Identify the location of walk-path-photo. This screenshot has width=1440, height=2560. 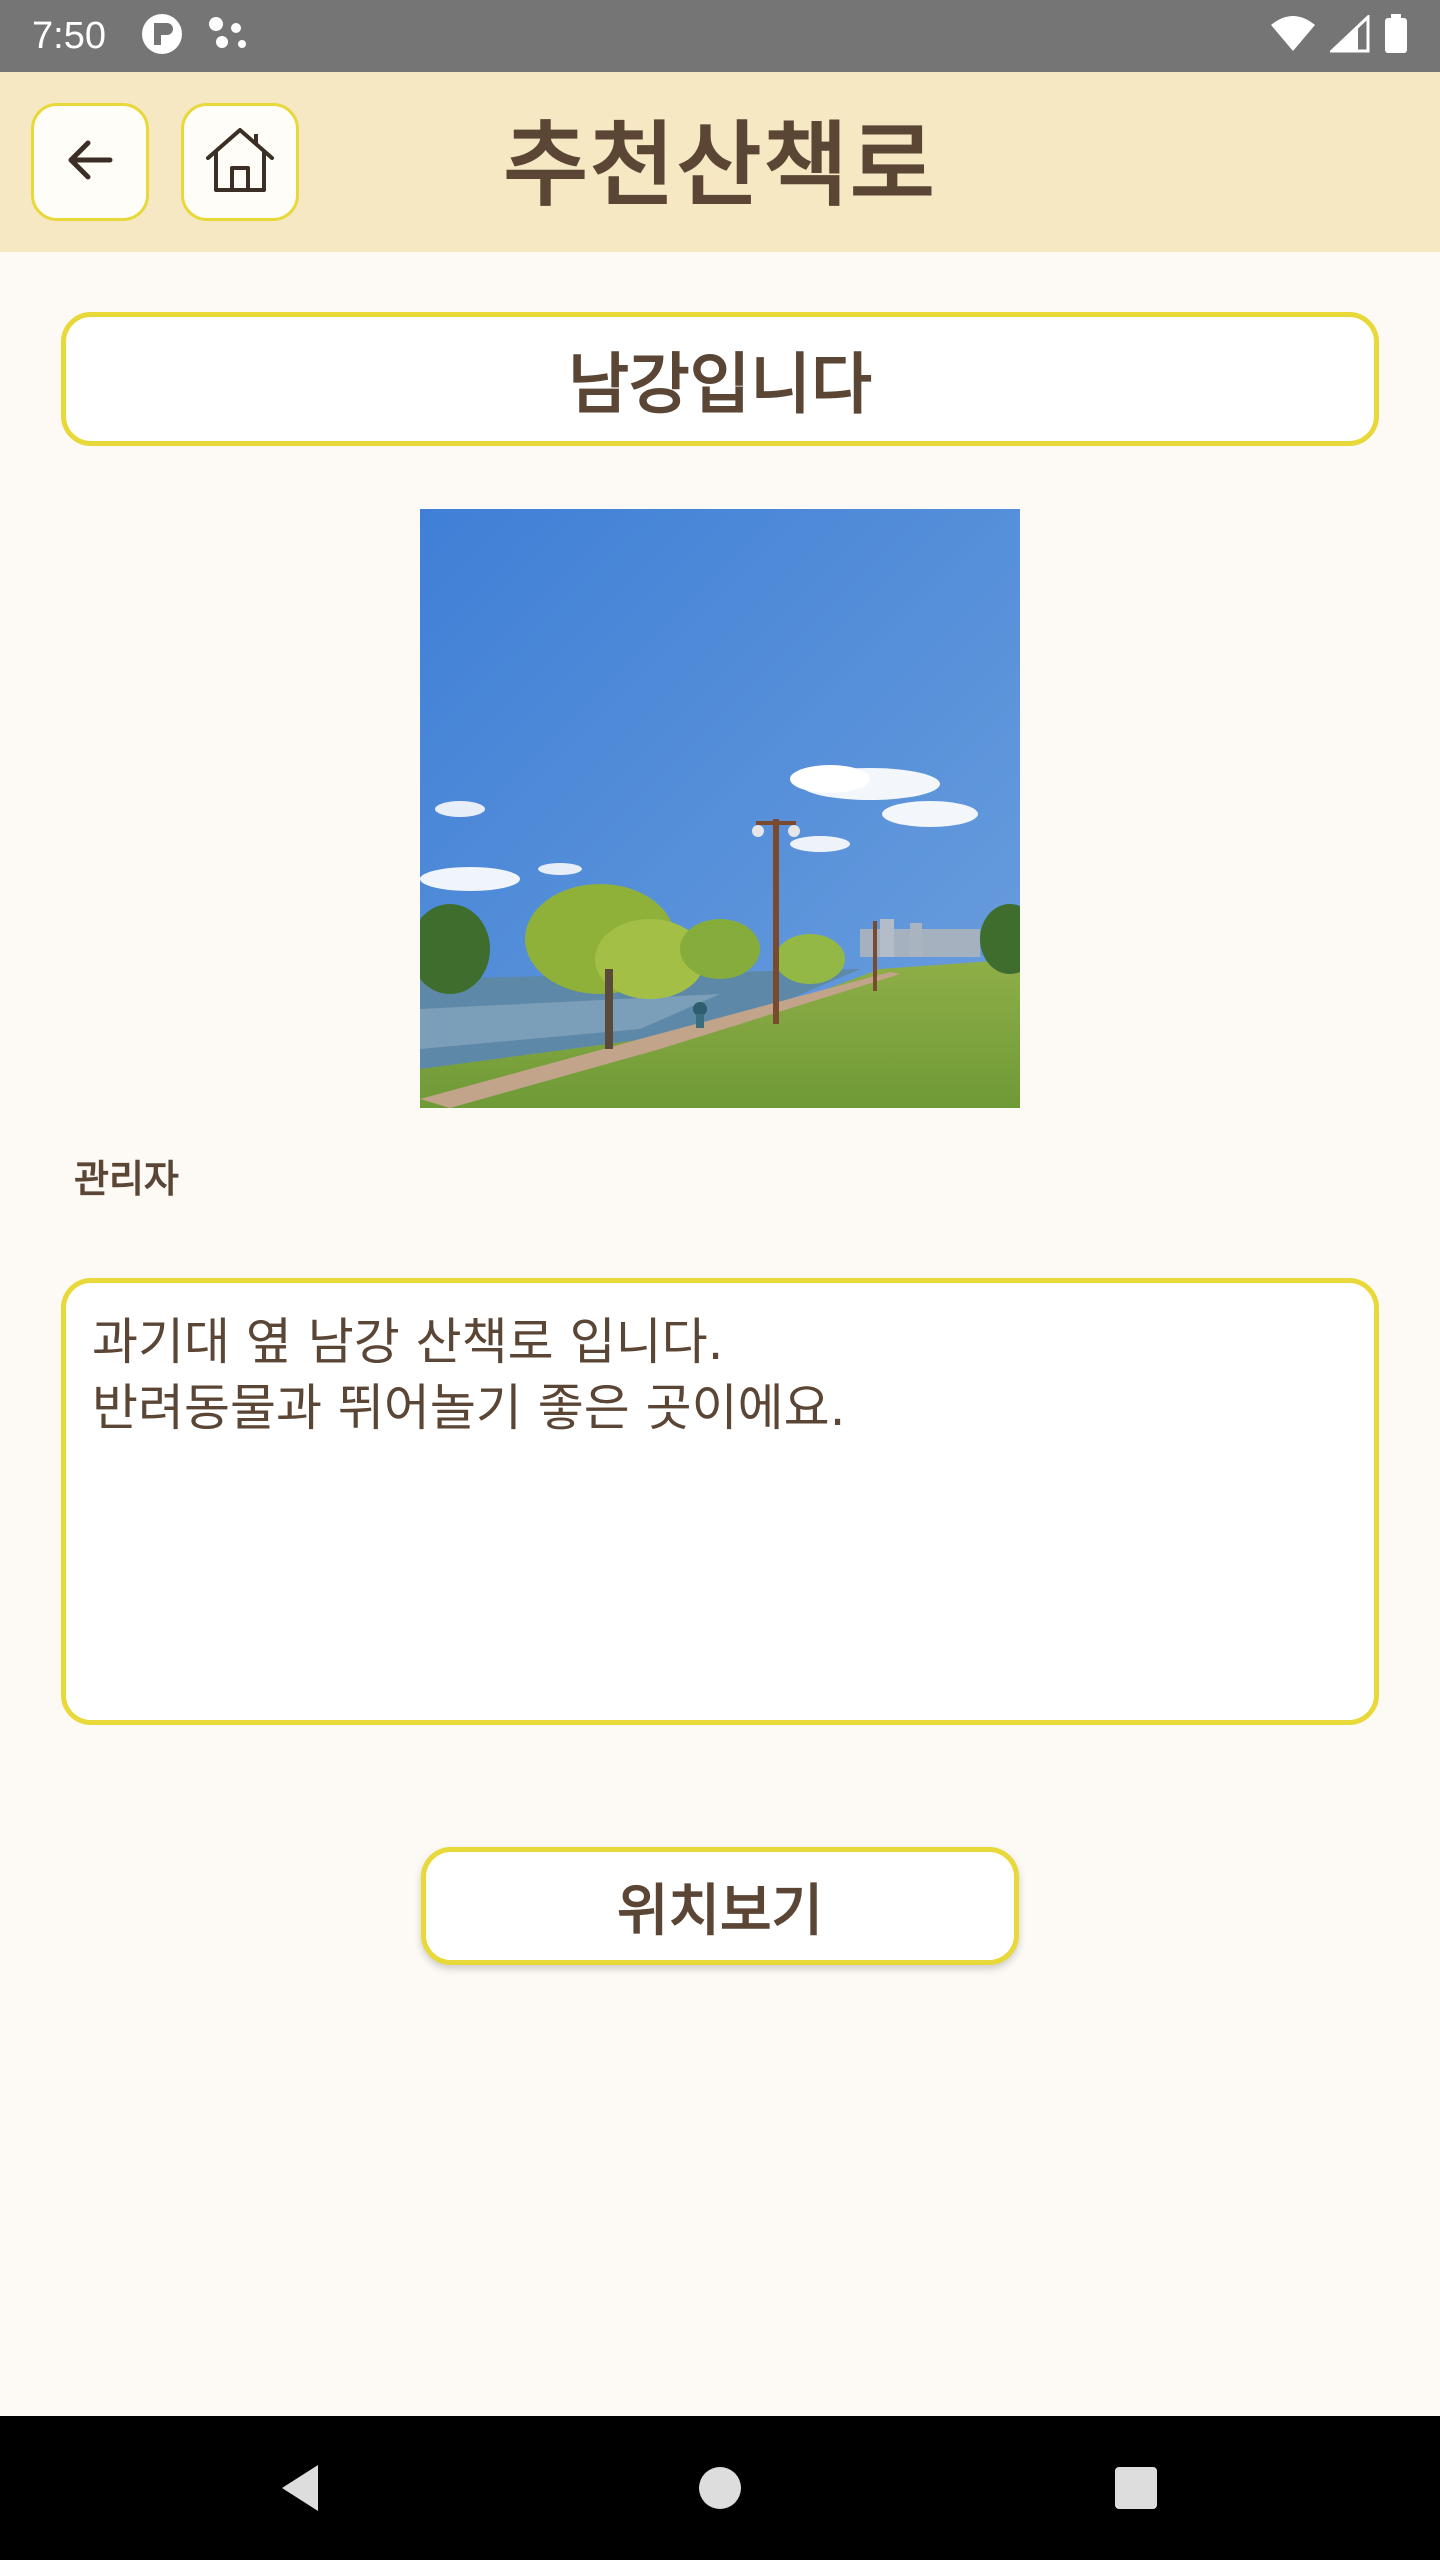
(720, 808).